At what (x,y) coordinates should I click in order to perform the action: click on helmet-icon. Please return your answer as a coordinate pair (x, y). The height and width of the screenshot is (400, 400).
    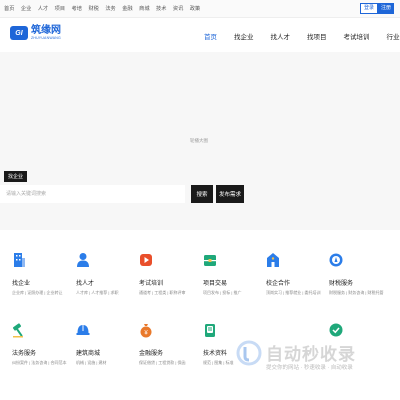
    Looking at the image, I should click on (83, 330).